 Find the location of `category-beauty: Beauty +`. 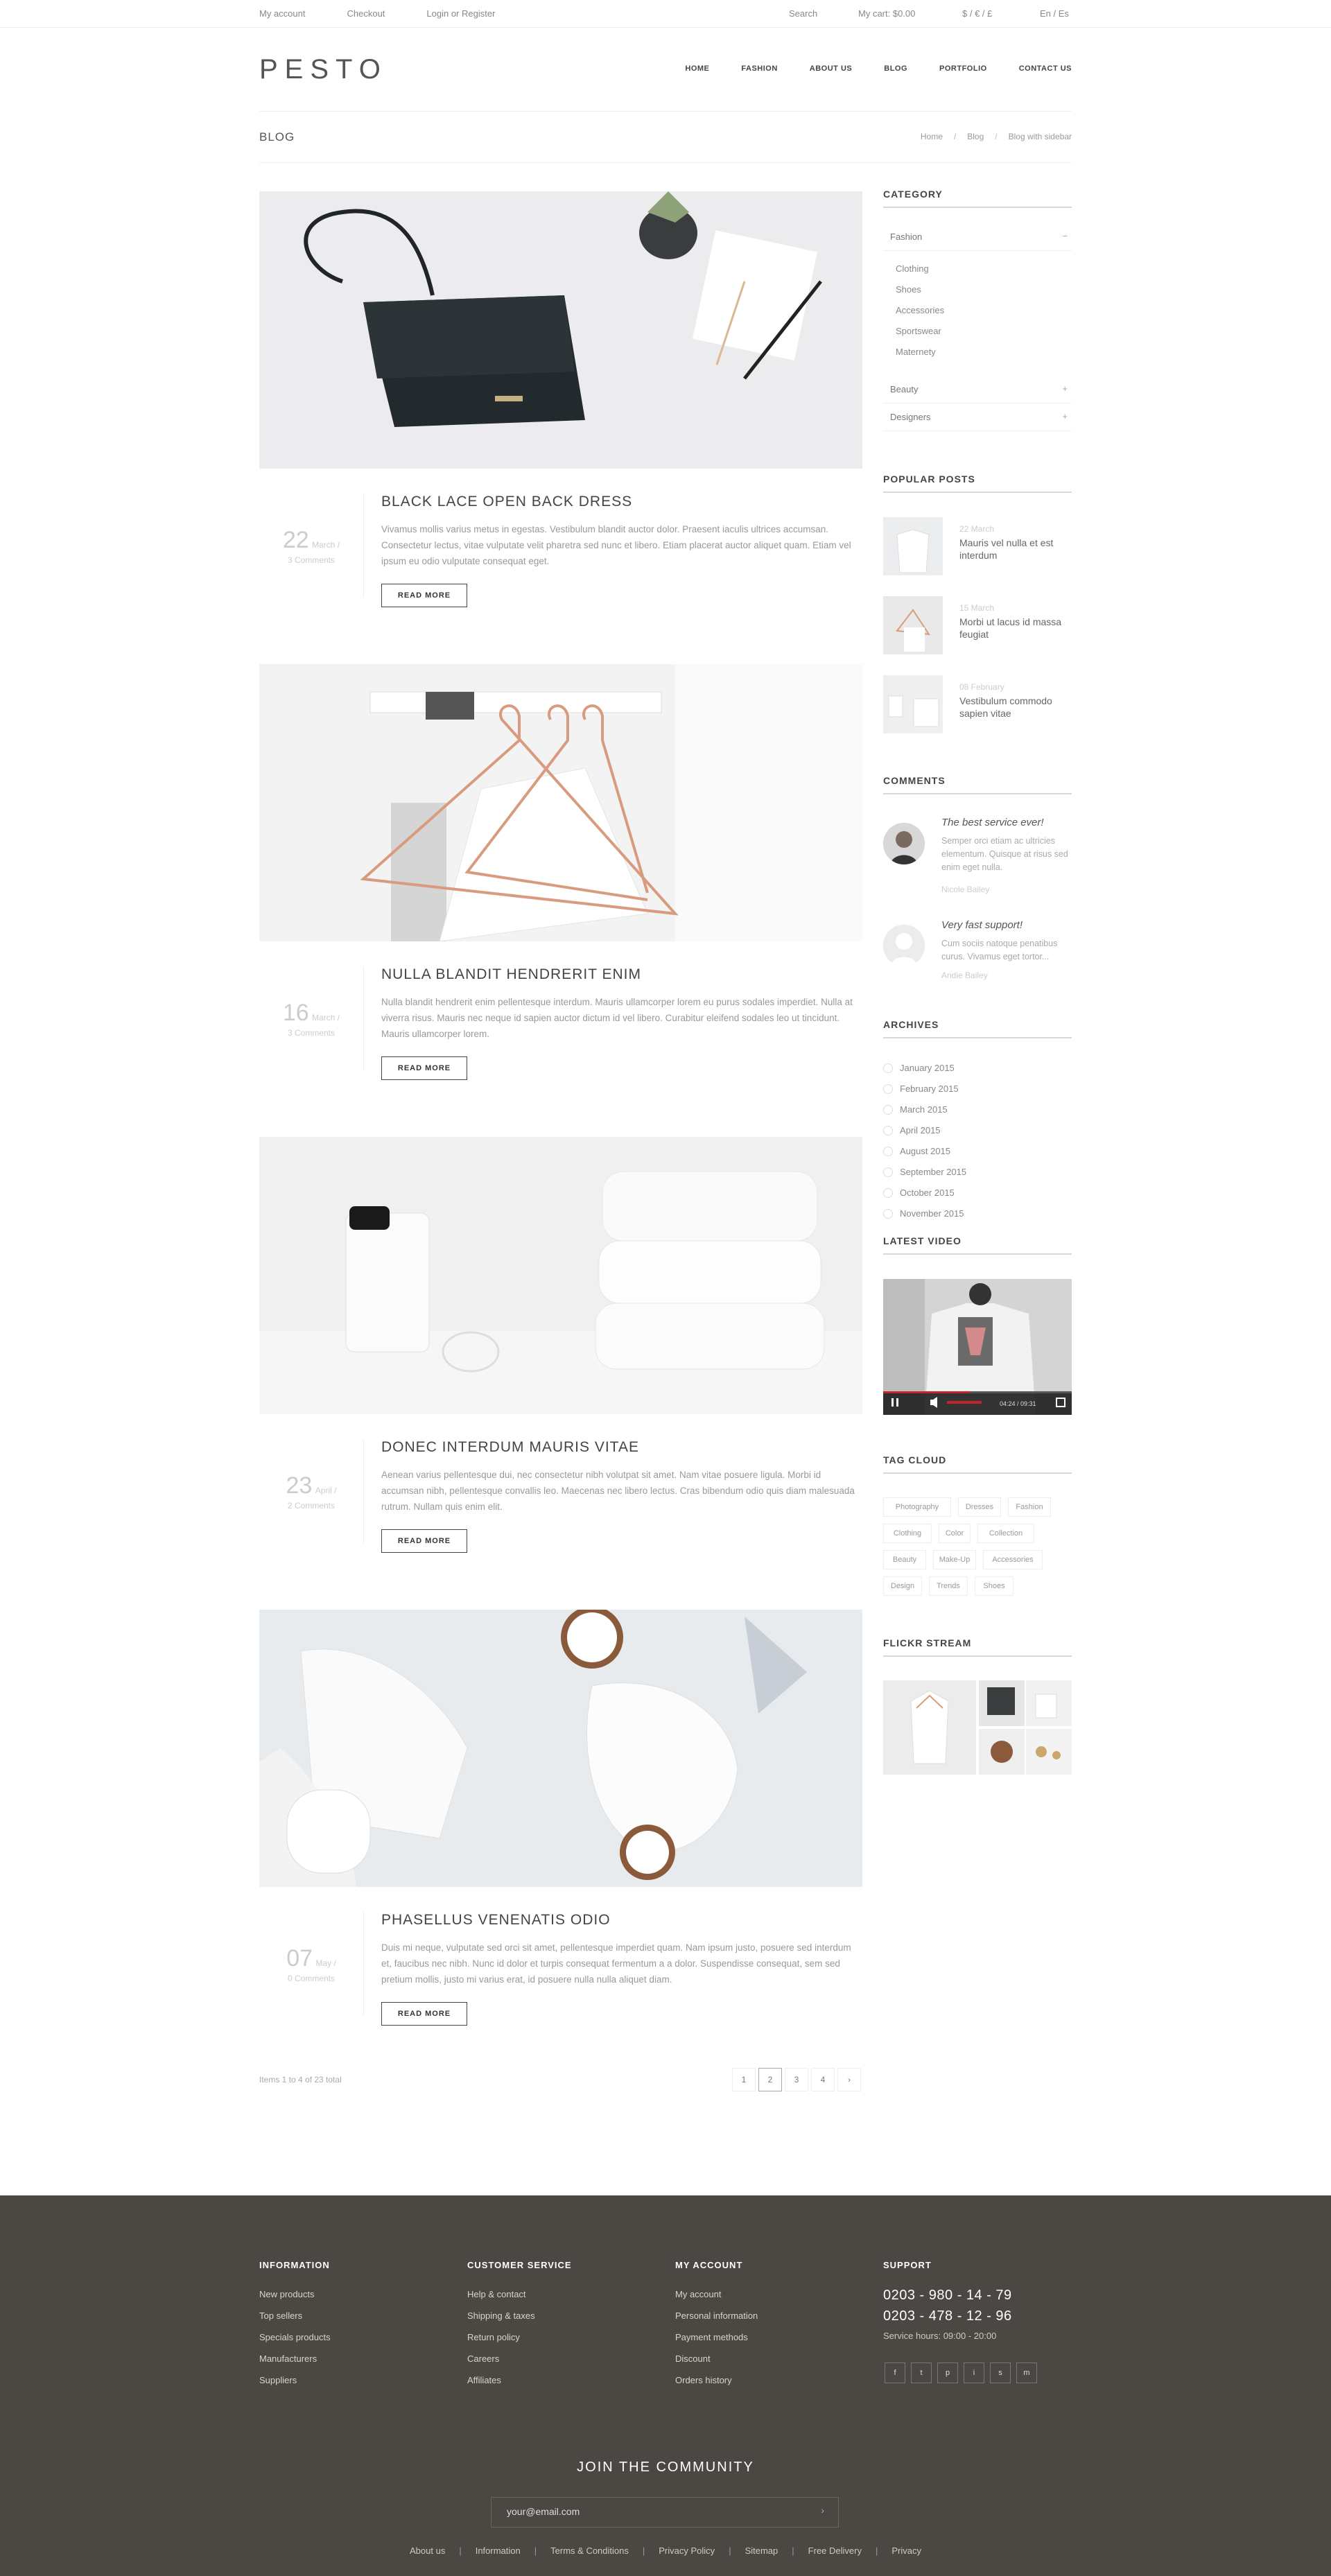

category-beauty: Beauty + is located at coordinates (977, 389).